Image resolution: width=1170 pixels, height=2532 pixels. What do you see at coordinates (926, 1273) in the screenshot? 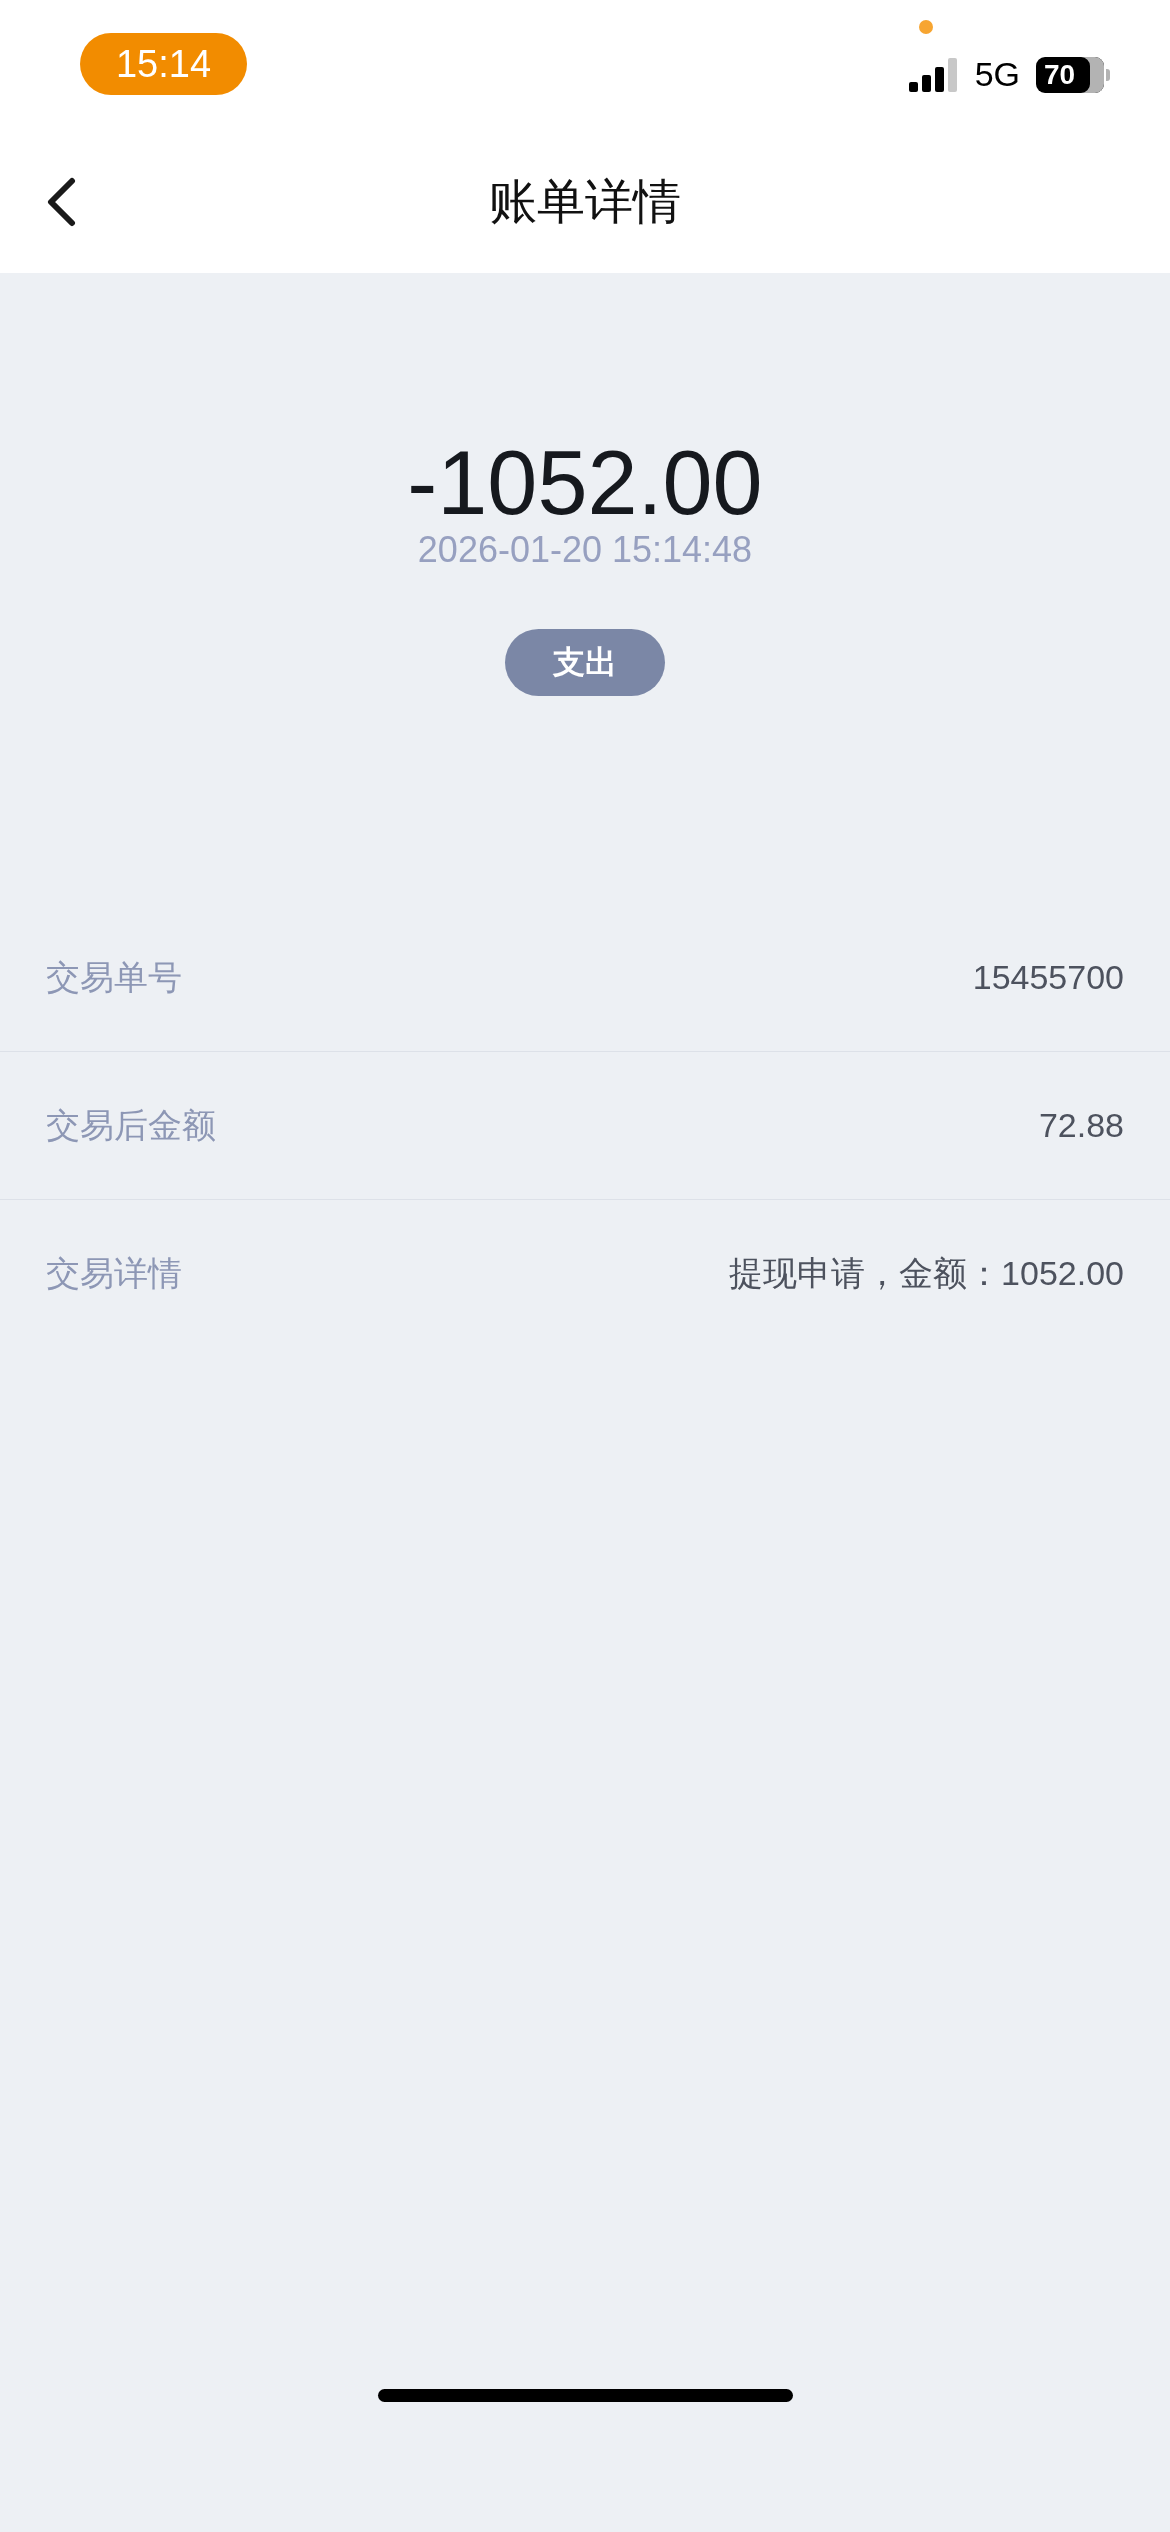
I see `detail-value: 提现申请，金额：1052.00` at bounding box center [926, 1273].